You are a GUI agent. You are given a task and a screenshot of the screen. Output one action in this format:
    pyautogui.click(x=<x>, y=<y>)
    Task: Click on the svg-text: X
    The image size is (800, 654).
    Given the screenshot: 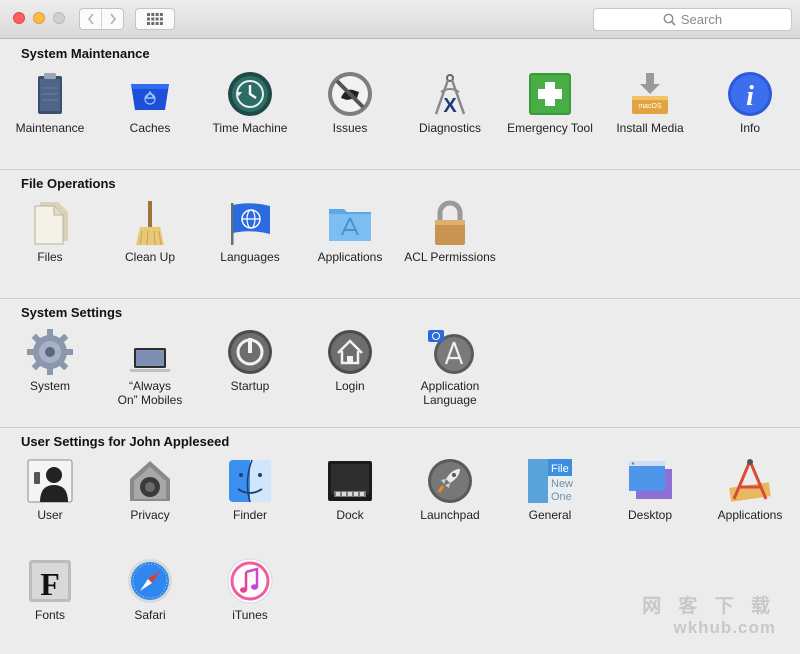 What is the action you would take?
    pyautogui.click(x=450, y=106)
    